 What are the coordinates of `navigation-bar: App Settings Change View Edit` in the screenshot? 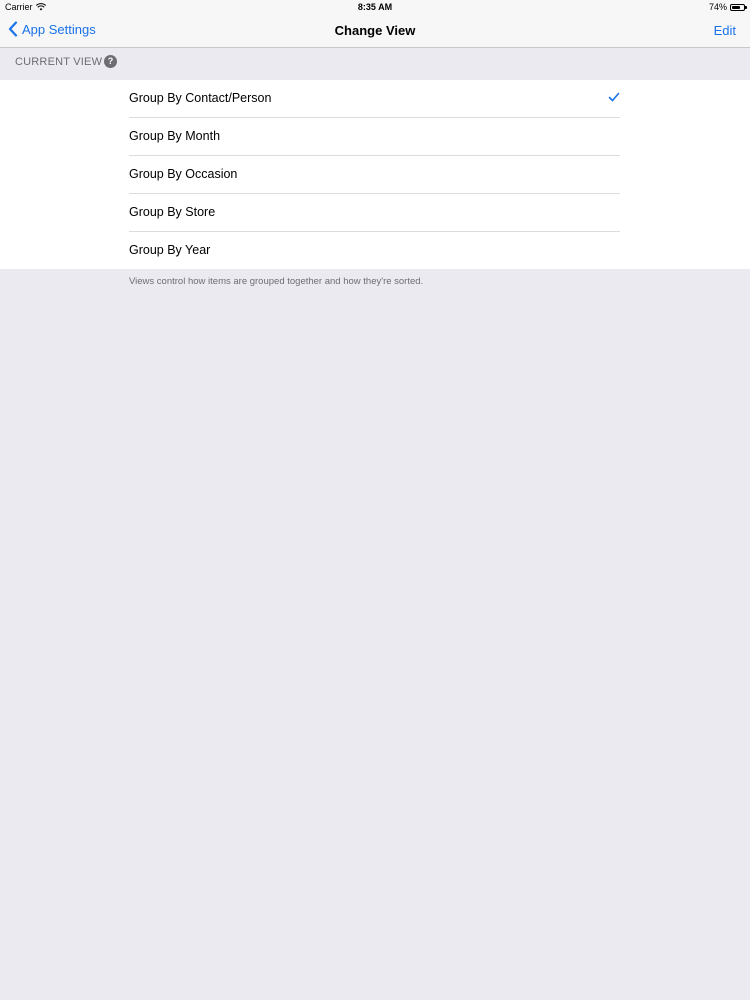 It's located at (375, 31).